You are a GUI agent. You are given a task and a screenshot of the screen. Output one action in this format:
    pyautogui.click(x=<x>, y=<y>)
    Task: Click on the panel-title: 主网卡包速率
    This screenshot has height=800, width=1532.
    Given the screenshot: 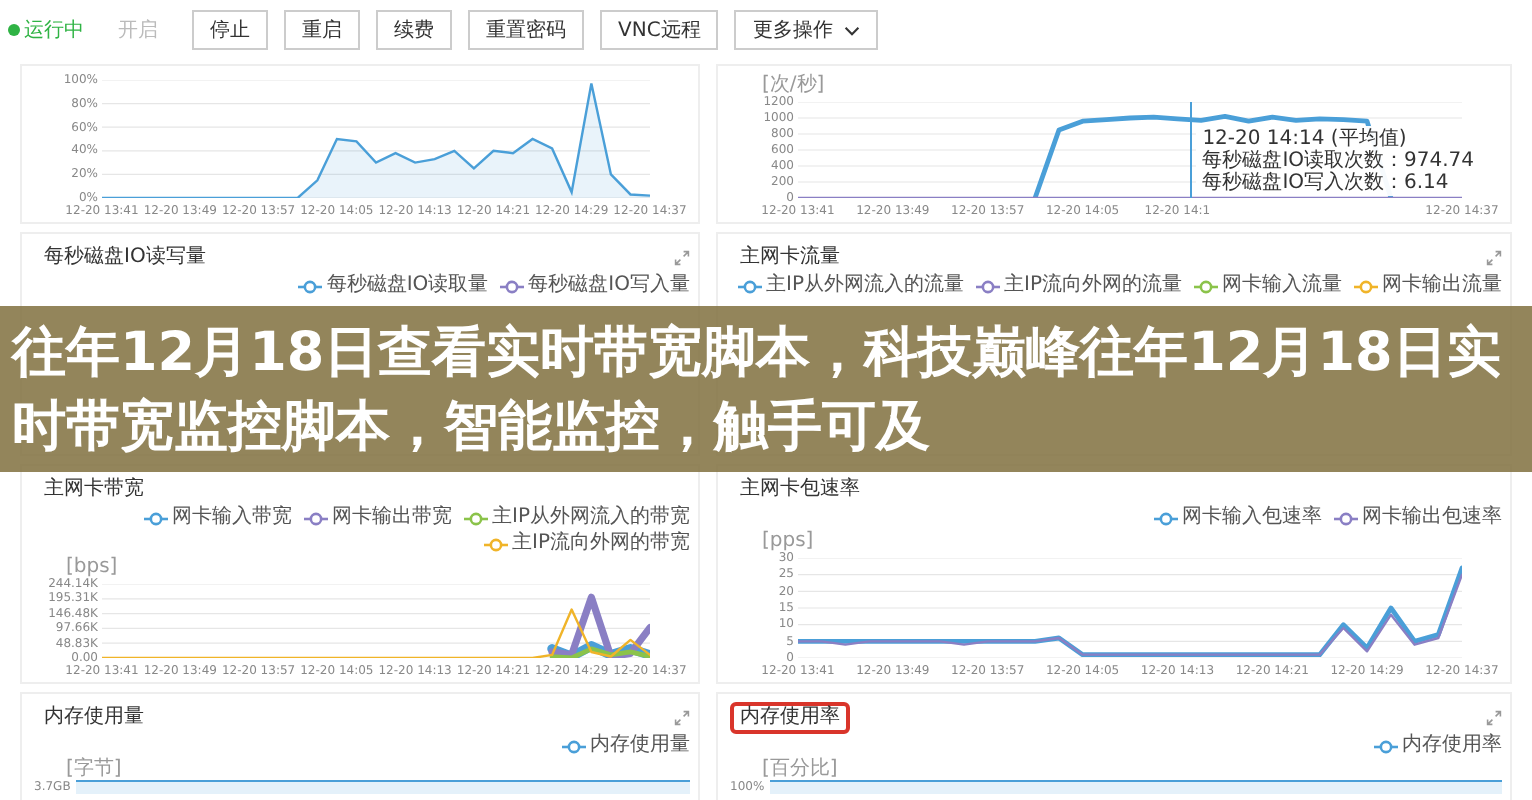 What is the action you would take?
    pyautogui.click(x=800, y=489)
    